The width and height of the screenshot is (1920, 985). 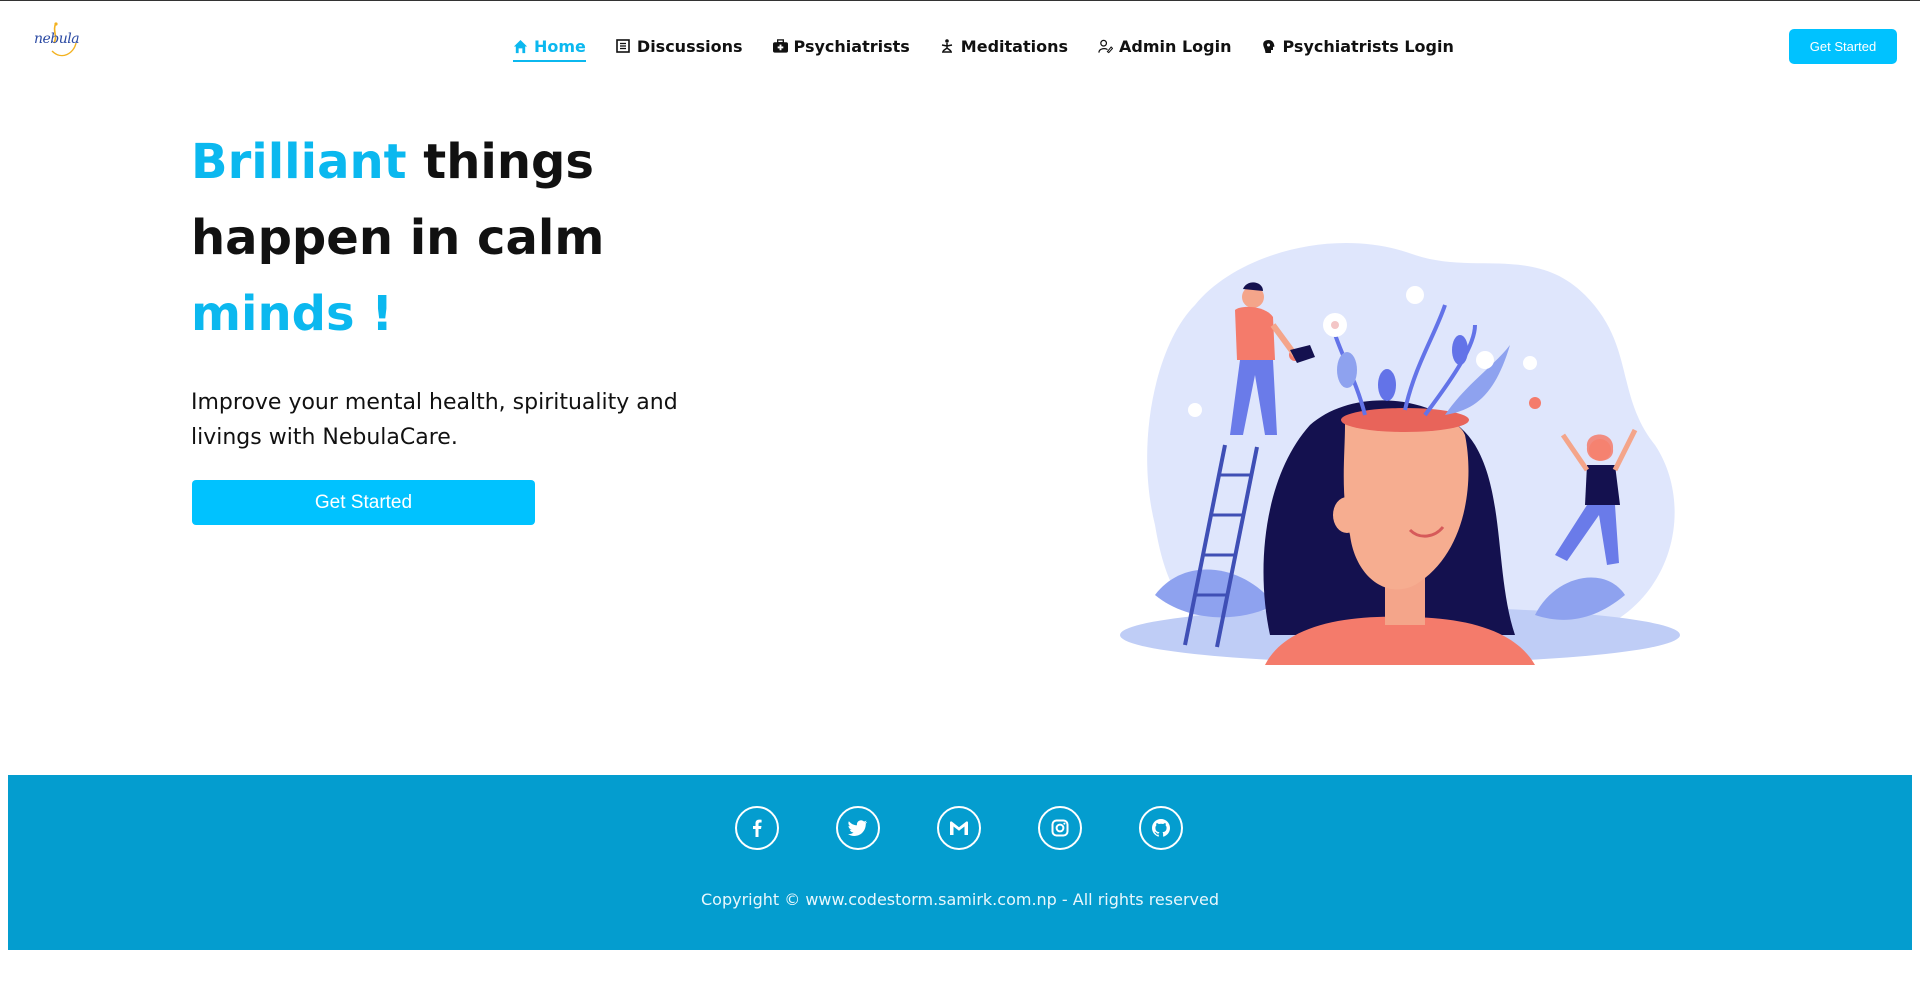 I want to click on facebook-link, so click(x=757, y=828).